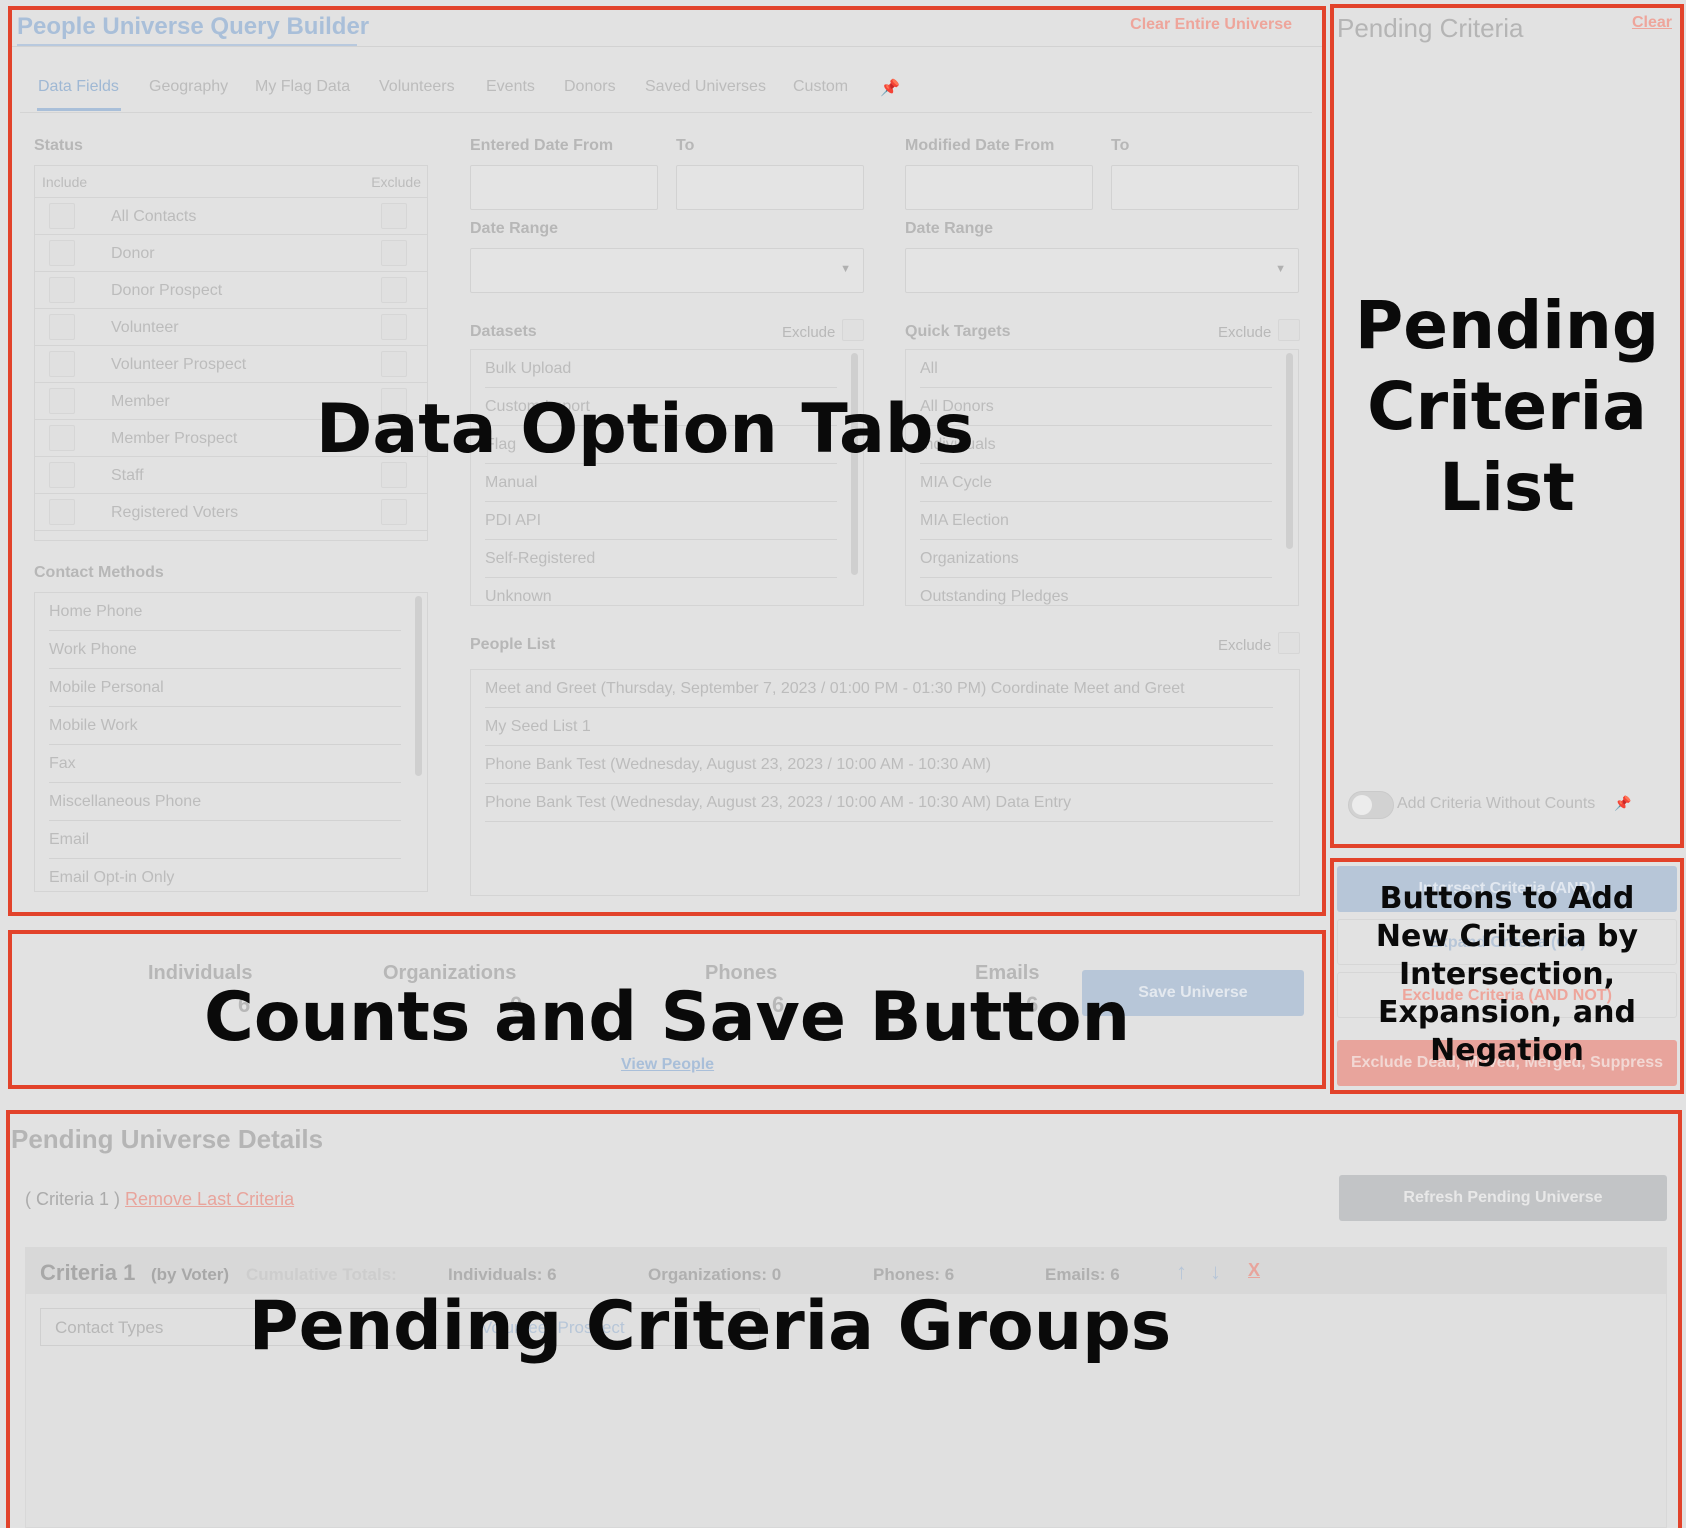  I want to click on dataset-option: PDI API, so click(661, 521).